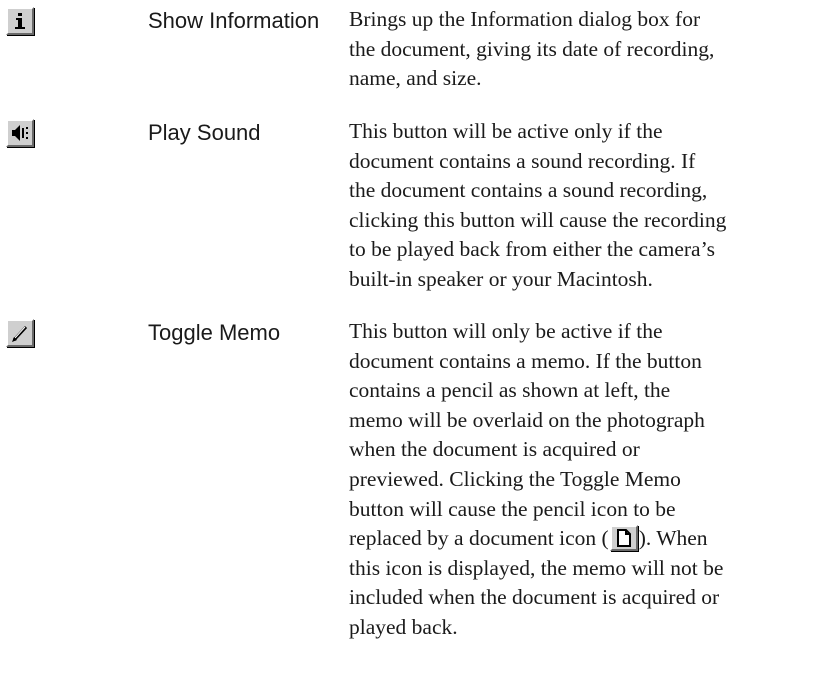 The width and height of the screenshot is (822, 694). Describe the element at coordinates (20, 21) in the screenshot. I see `info-icon` at that location.